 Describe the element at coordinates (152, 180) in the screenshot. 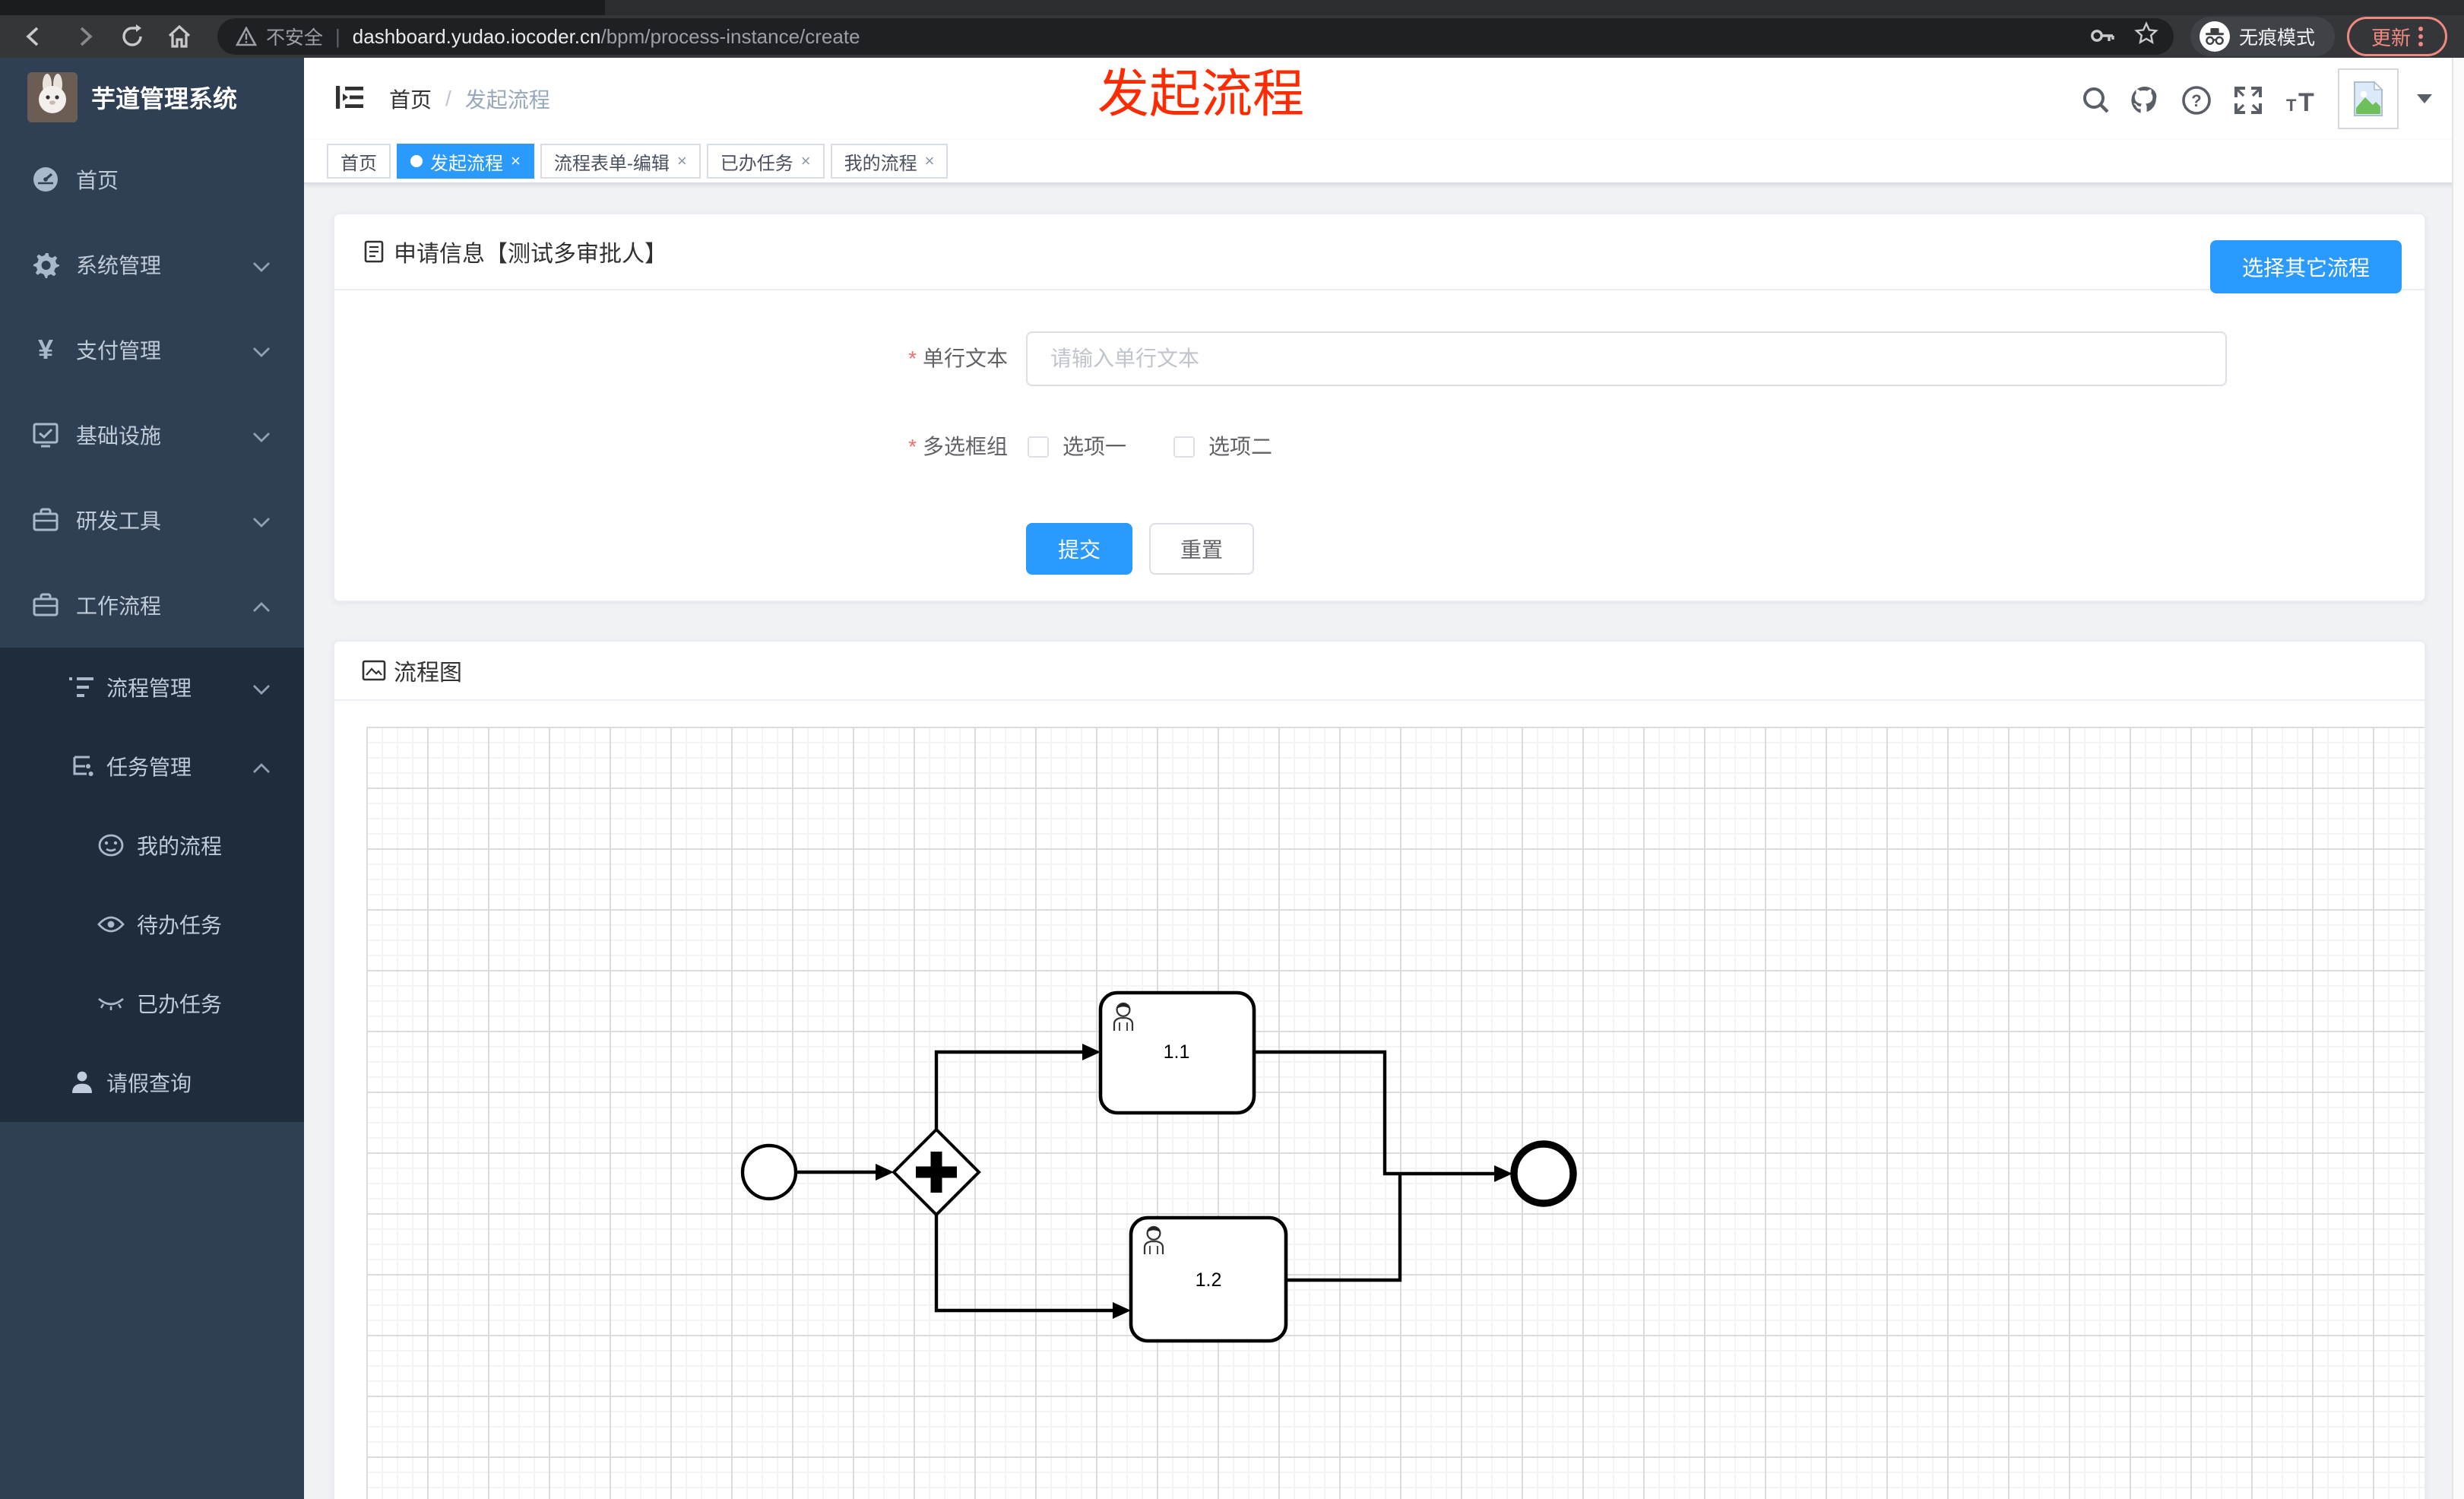

I see `sidebar-item-home: 首页` at that location.